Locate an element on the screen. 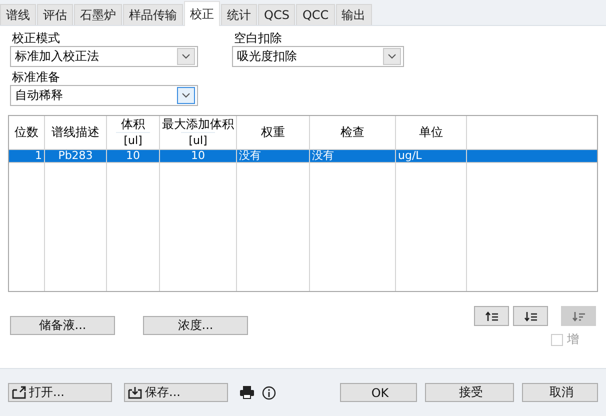 This screenshot has width=606, height=416. table-cell: 1 is located at coordinates (26, 156).